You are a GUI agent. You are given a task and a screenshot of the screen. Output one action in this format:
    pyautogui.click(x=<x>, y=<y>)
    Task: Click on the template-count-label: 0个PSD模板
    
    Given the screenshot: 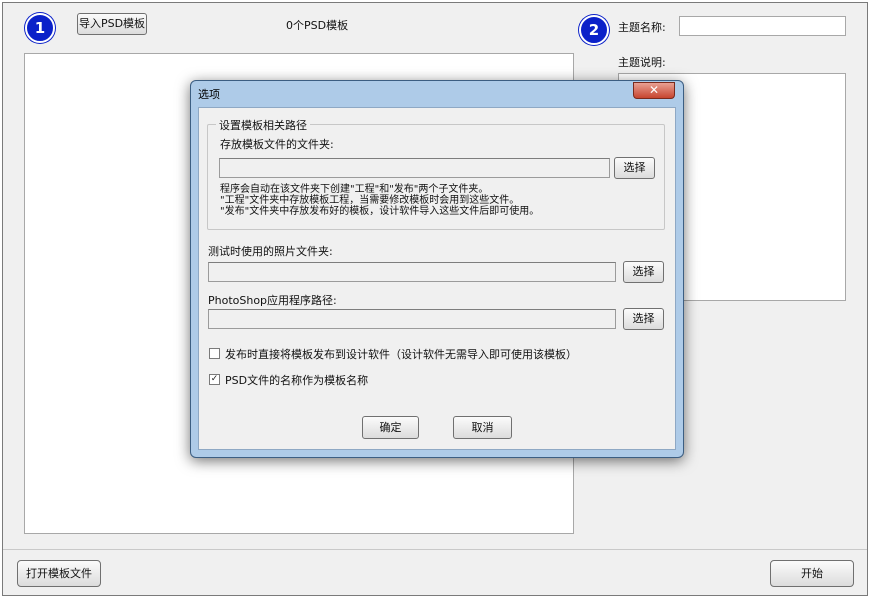 What is the action you would take?
    pyautogui.click(x=317, y=25)
    